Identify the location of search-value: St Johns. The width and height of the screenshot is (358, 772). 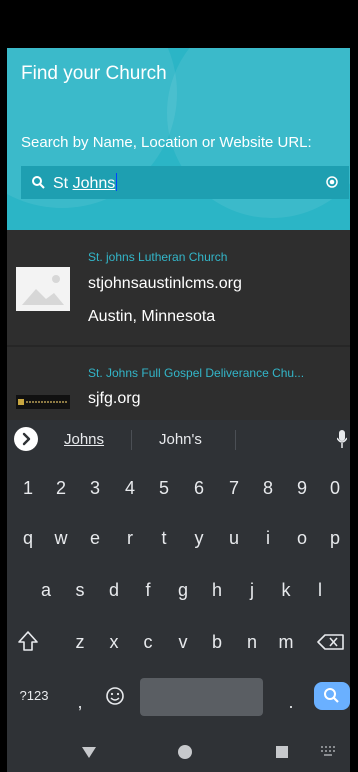
(85, 183).